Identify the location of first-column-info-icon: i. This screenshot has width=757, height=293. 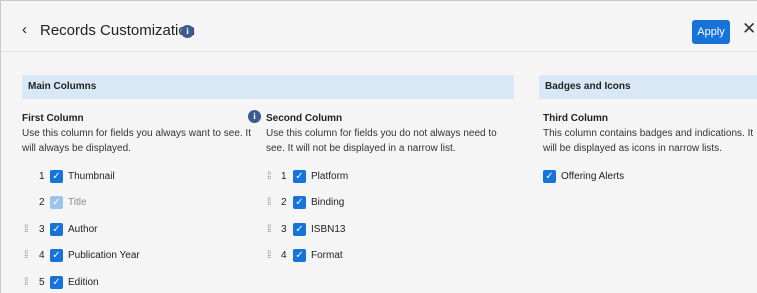
(254, 116).